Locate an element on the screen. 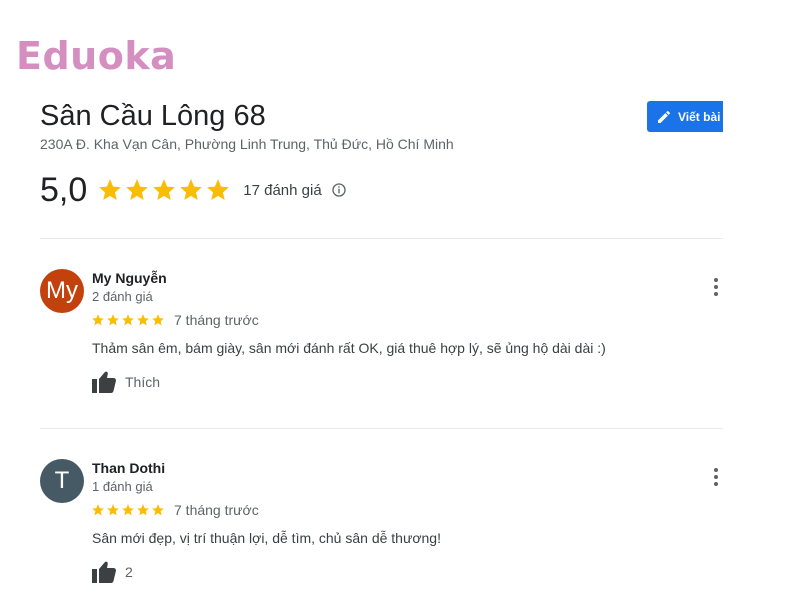 The width and height of the screenshot is (800, 600). reviewer-name: My Nguyễn is located at coordinates (129, 278).